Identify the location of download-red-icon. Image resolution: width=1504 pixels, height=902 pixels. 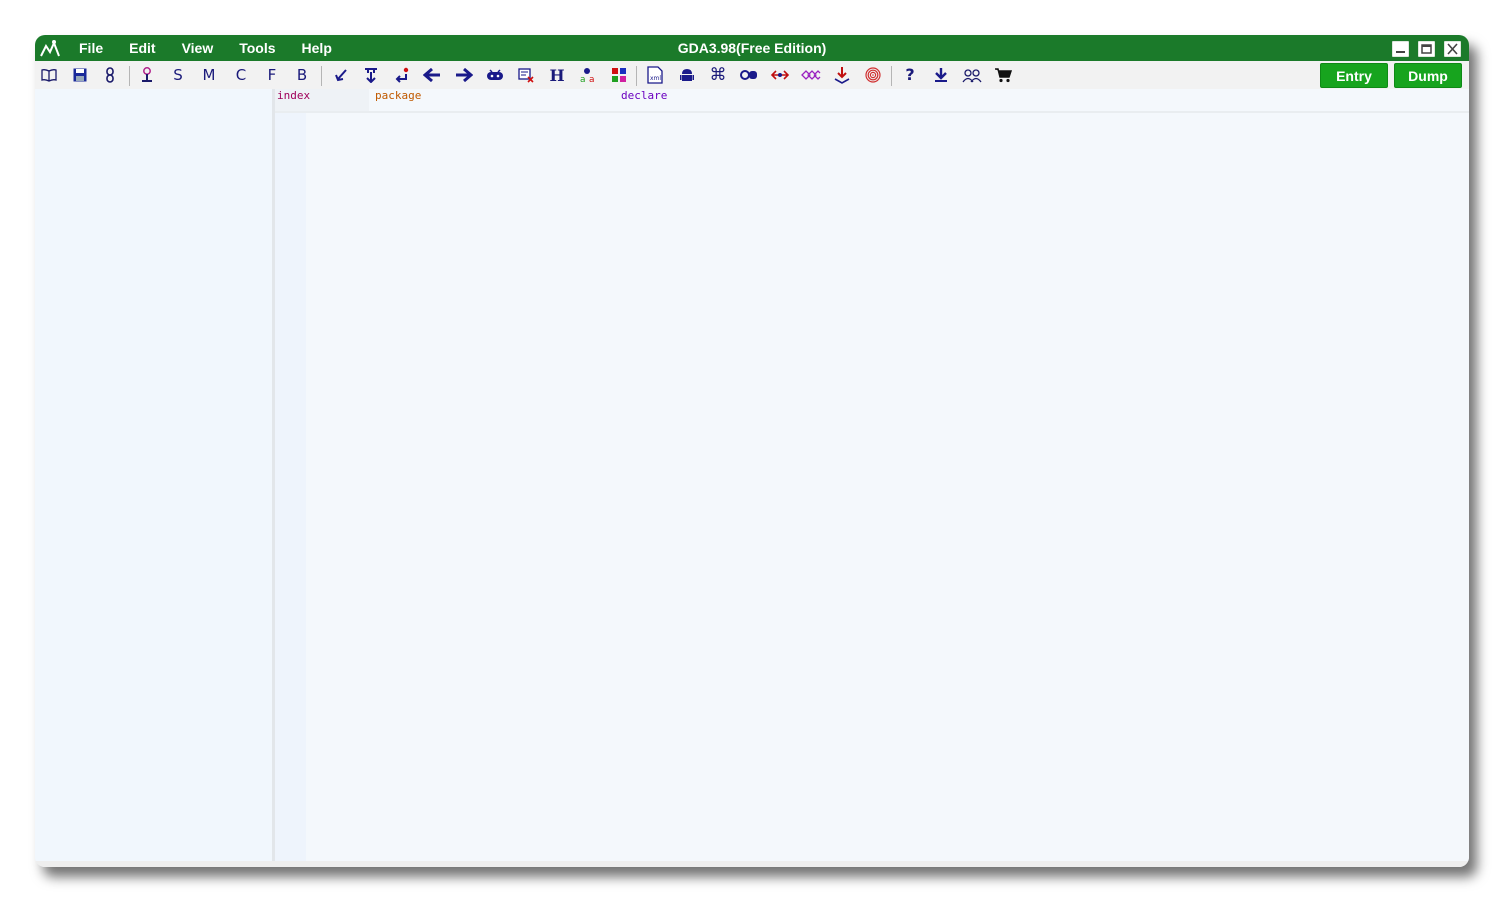
(842, 75).